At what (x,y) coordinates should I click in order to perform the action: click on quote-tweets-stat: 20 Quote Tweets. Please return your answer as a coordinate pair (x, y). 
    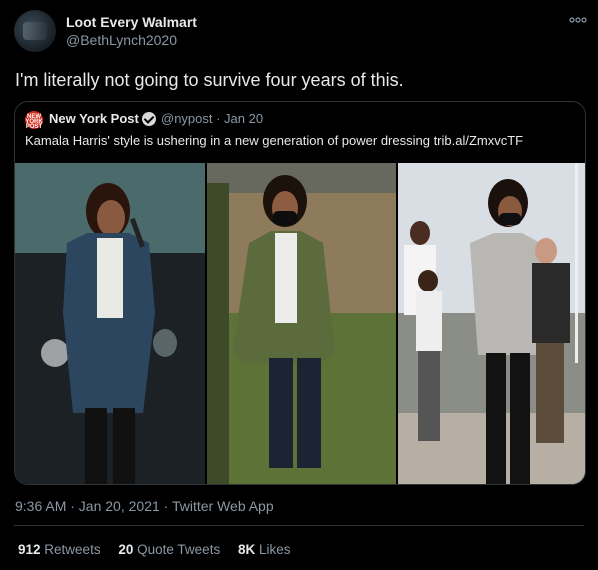
    Looking at the image, I should click on (169, 549).